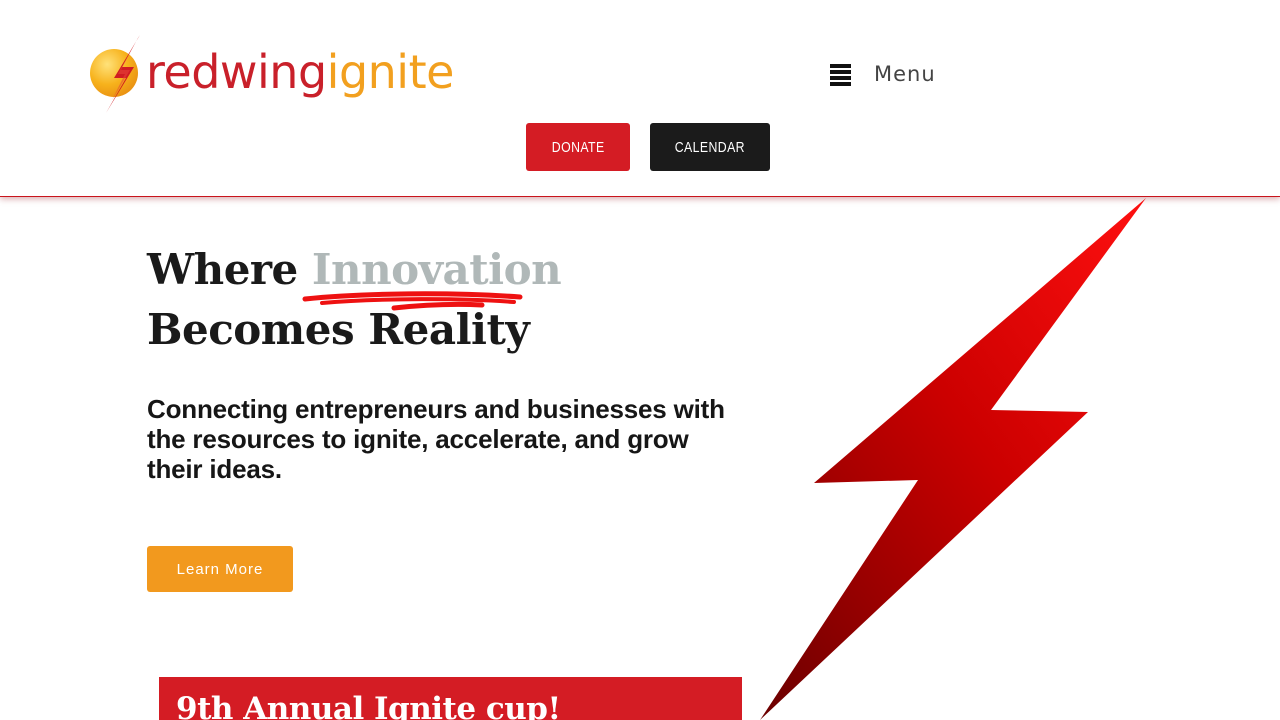 This screenshot has height=720, width=1280. I want to click on headline-line-1: Where Innovation, so click(354, 275).